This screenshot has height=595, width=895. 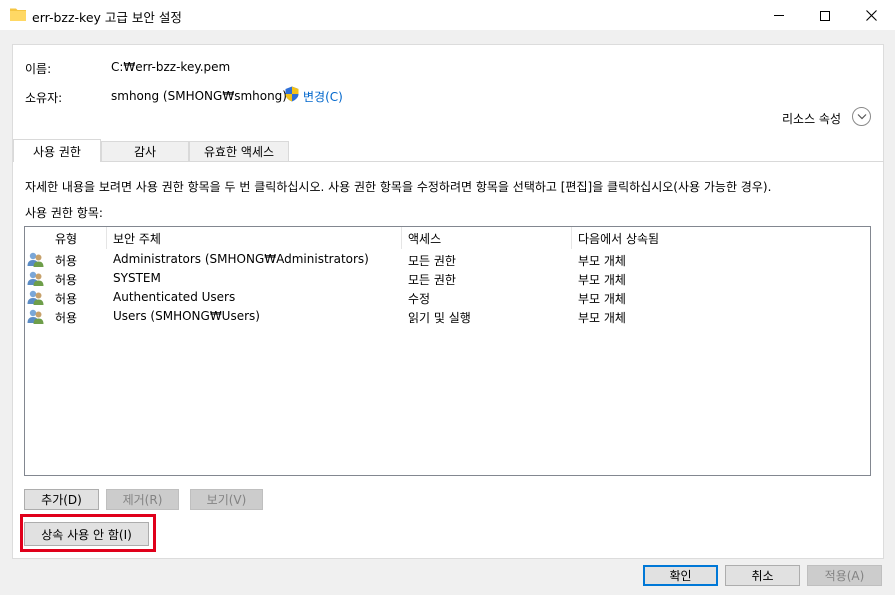 I want to click on column-header-principal: 보안 주체, so click(x=254, y=238).